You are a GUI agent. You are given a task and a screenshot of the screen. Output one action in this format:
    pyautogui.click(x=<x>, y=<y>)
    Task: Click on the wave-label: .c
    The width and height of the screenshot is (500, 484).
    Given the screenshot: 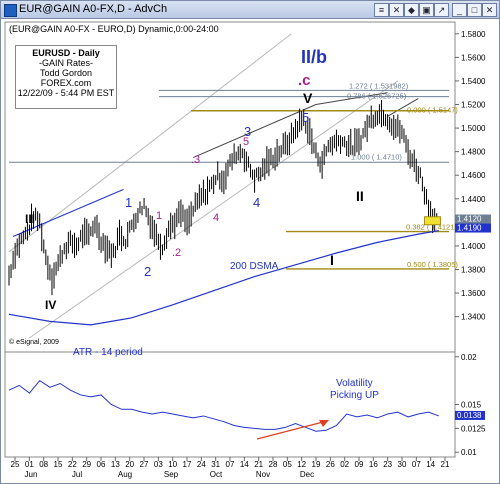 What is the action you would take?
    pyautogui.click(x=304, y=80)
    